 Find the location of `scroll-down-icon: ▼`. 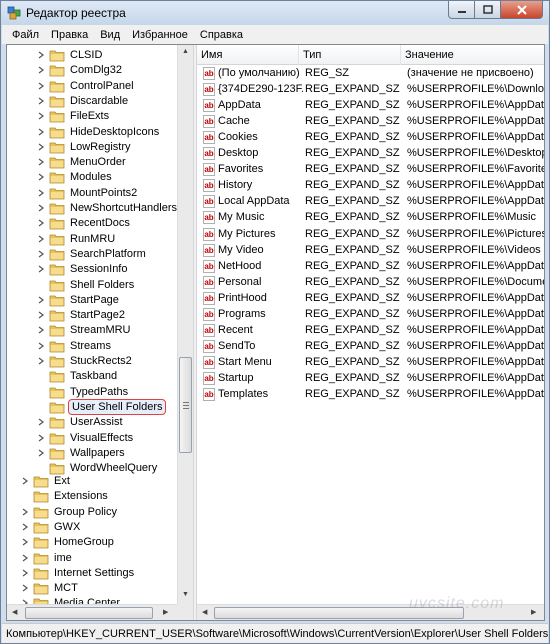

scroll-down-icon: ▼ is located at coordinates (185, 594).